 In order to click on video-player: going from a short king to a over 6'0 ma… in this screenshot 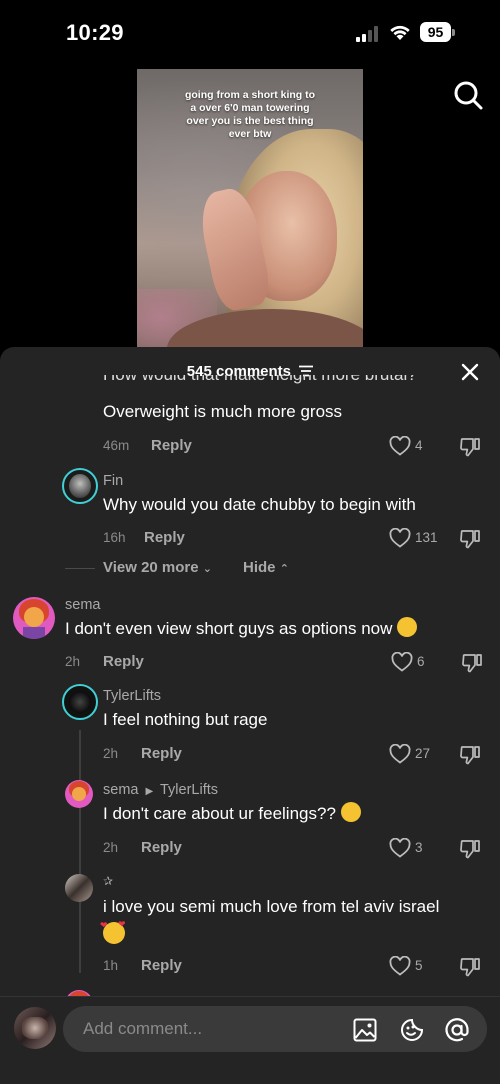, I will do `click(250, 214)`.